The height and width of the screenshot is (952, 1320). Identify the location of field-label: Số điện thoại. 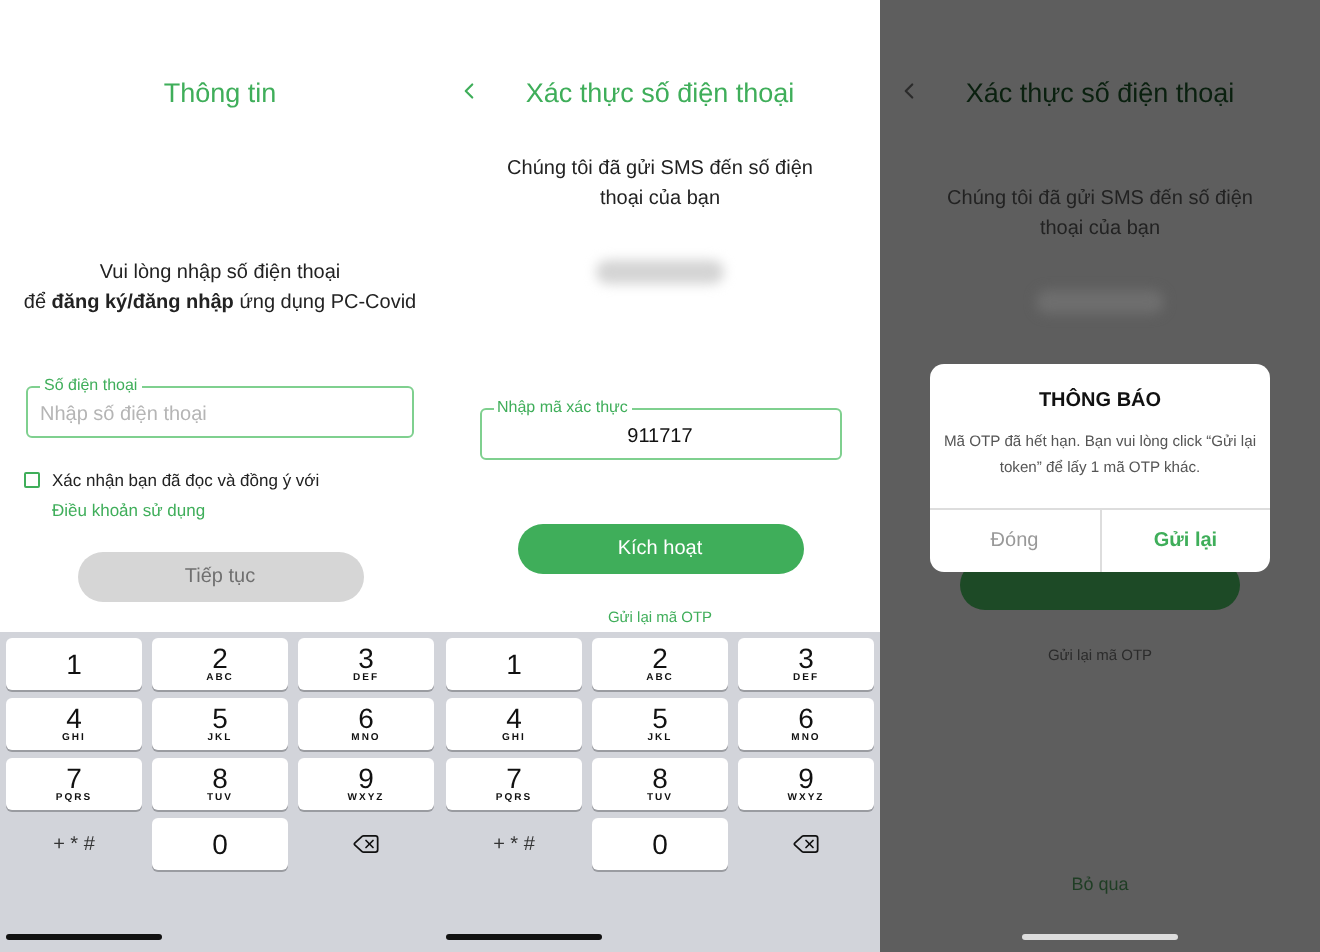
(91, 386).